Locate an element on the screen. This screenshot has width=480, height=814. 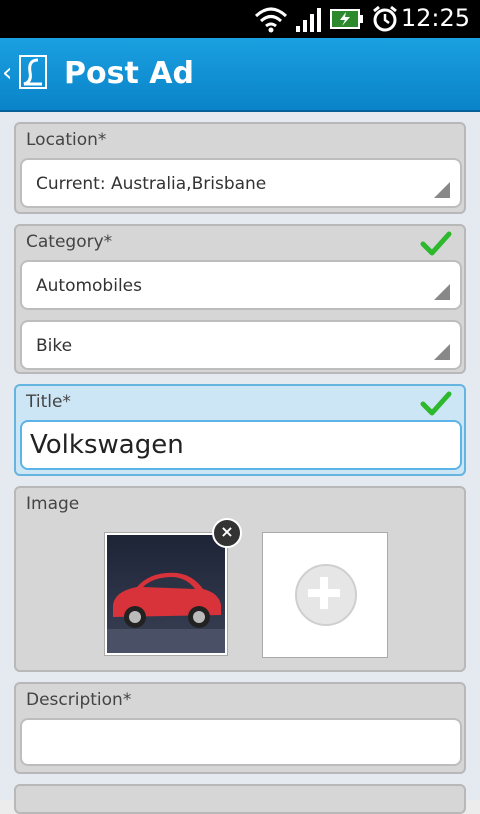
image-label: Image is located at coordinates (53, 504).